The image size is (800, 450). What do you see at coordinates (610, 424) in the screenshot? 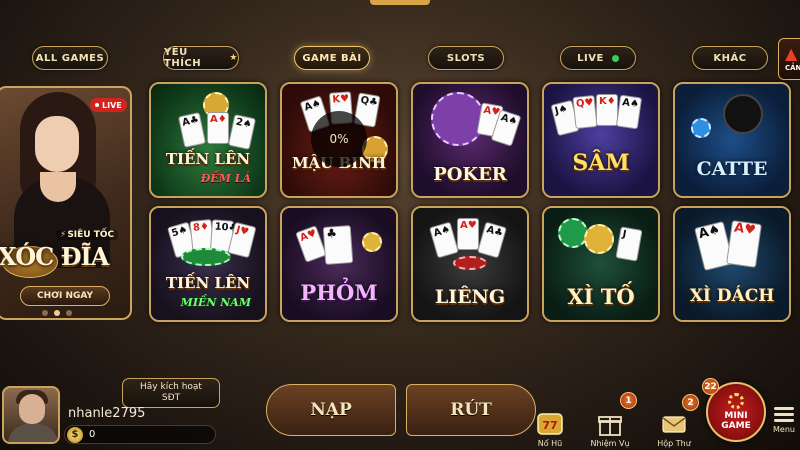
I see `gift-icon` at bounding box center [610, 424].